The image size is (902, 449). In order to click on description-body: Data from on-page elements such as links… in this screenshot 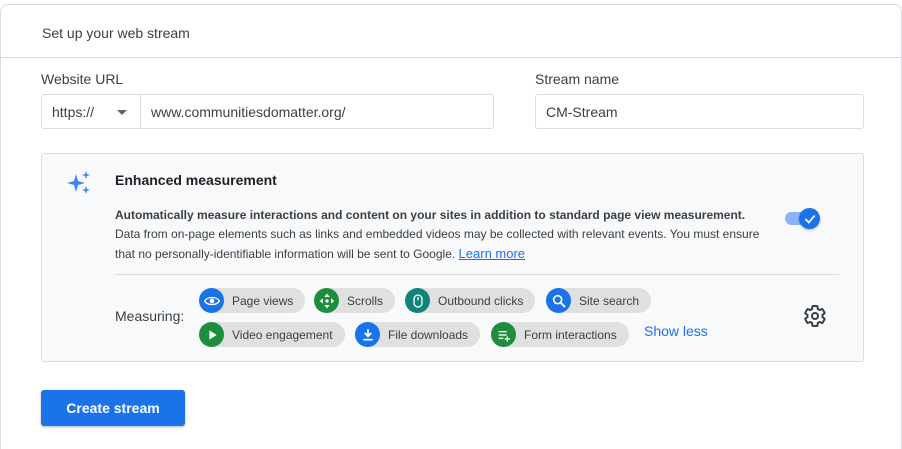, I will do `click(437, 244)`.